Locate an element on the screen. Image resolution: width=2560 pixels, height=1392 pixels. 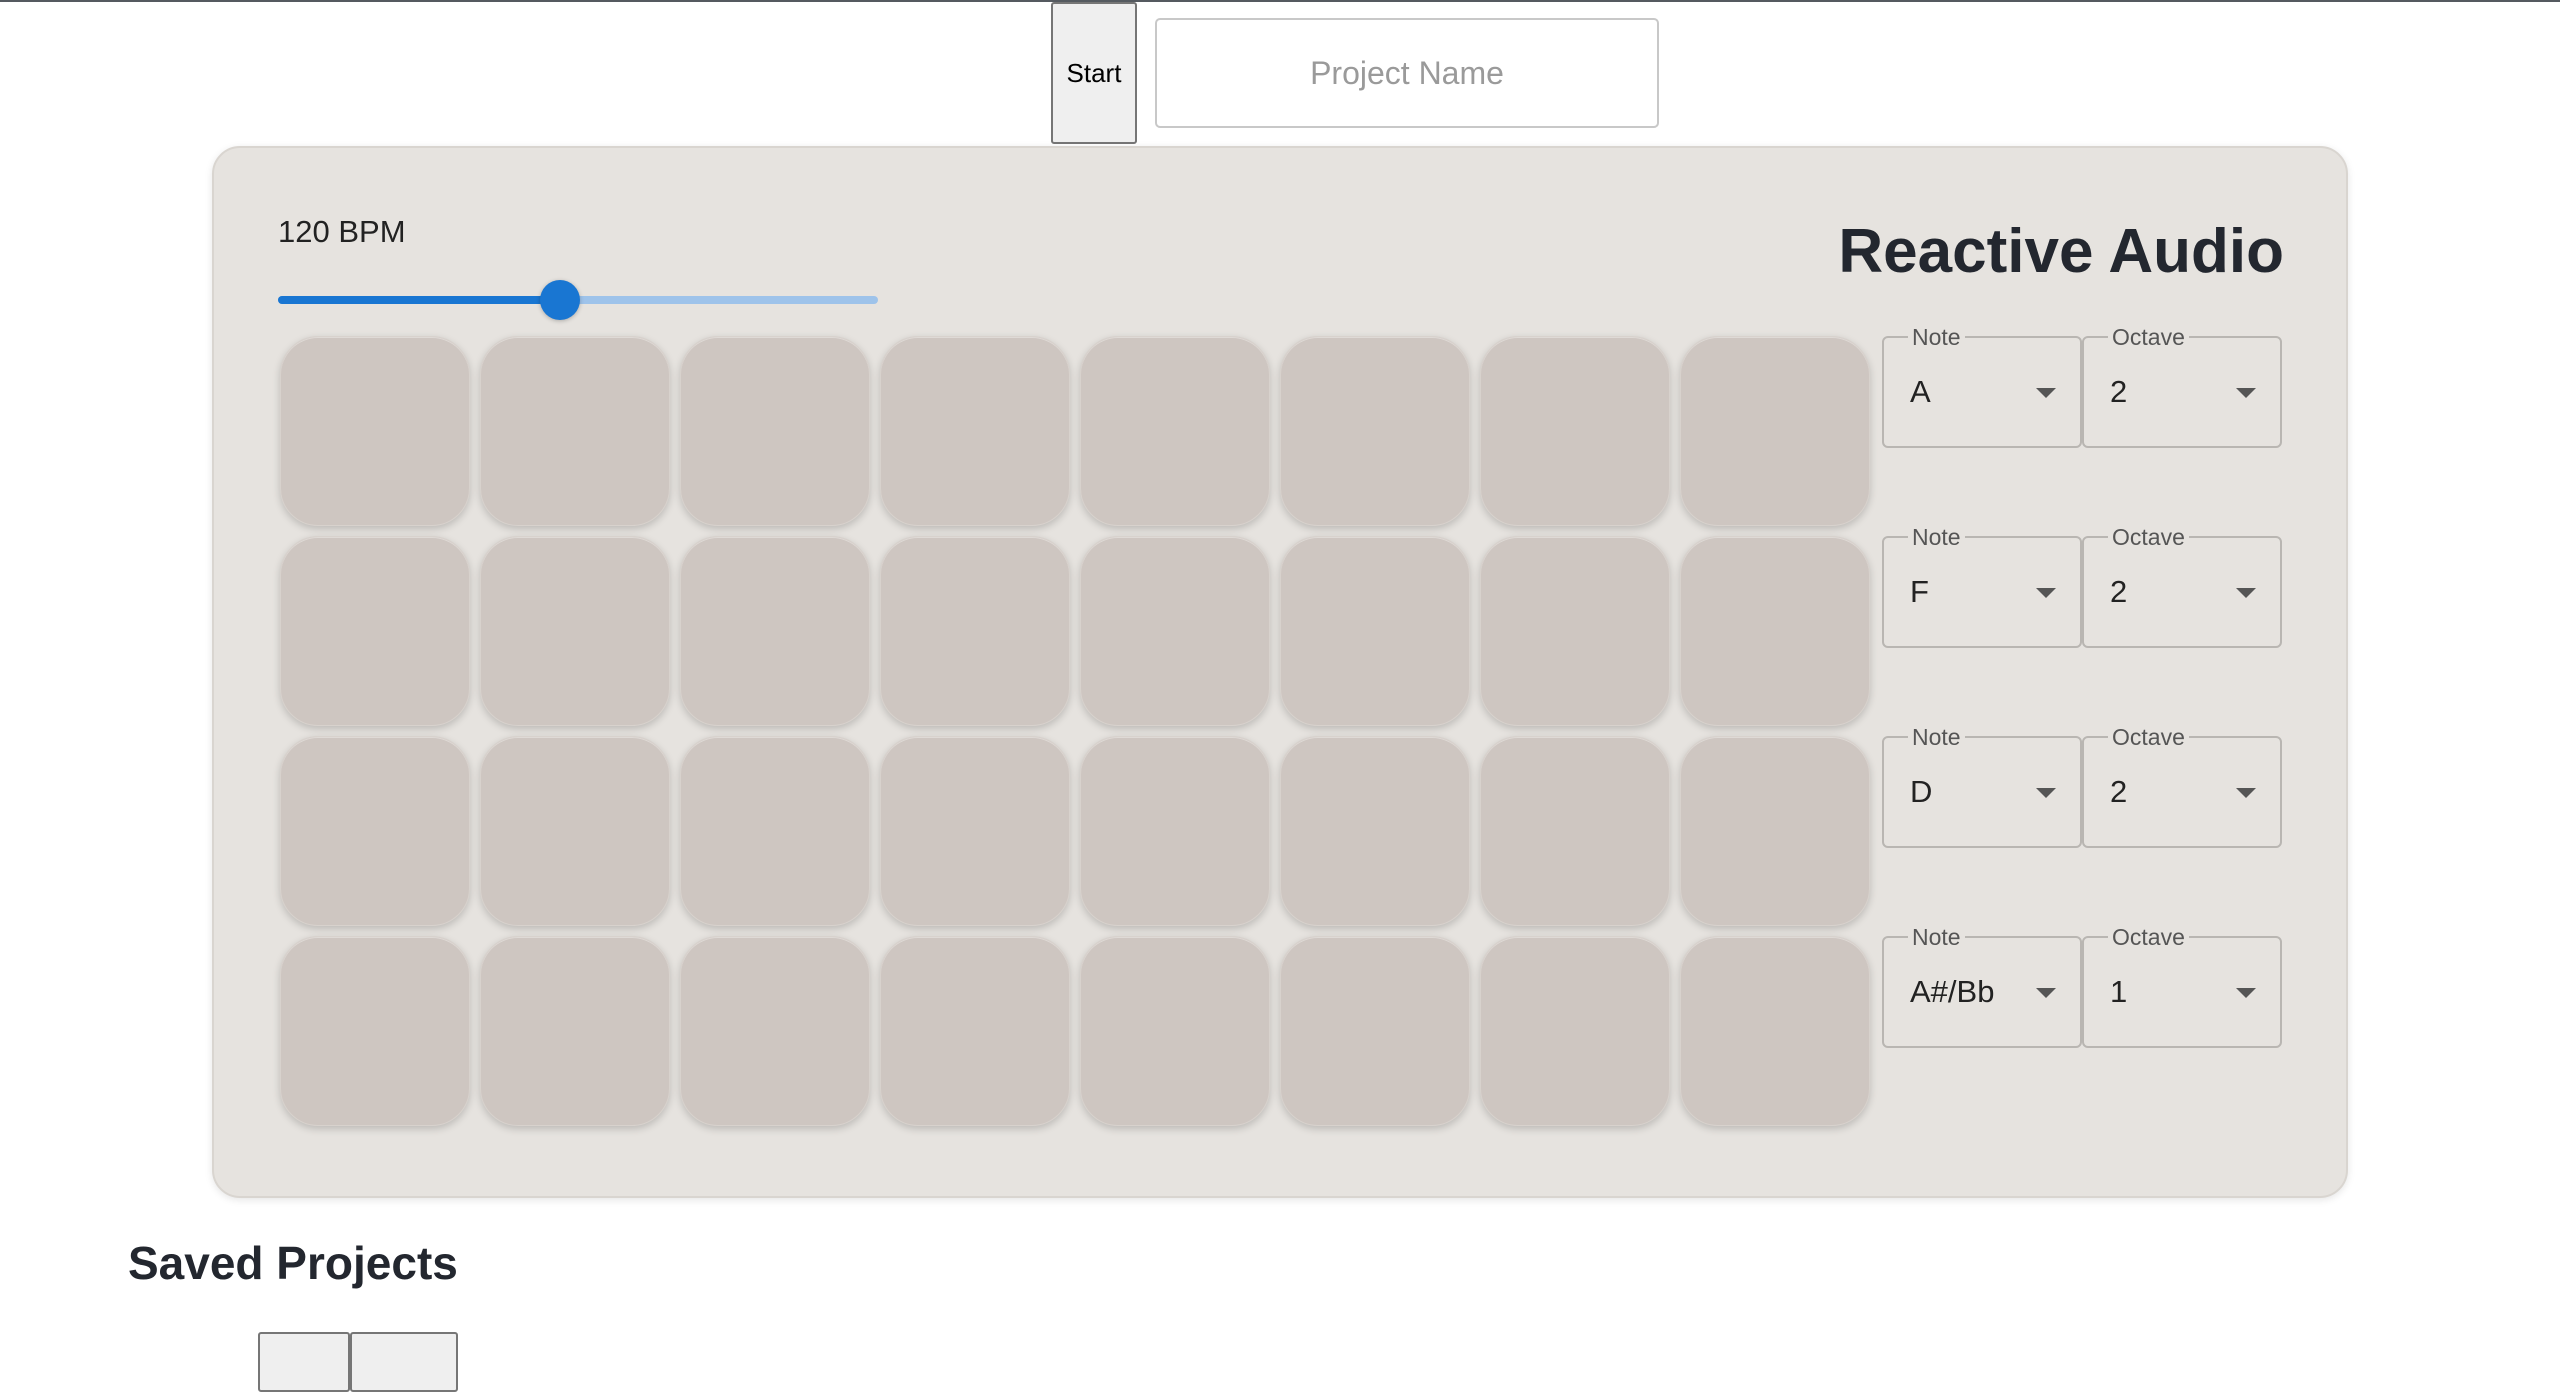
note-row-3: Note D Octave 2 is located at coordinates (2082, 786).